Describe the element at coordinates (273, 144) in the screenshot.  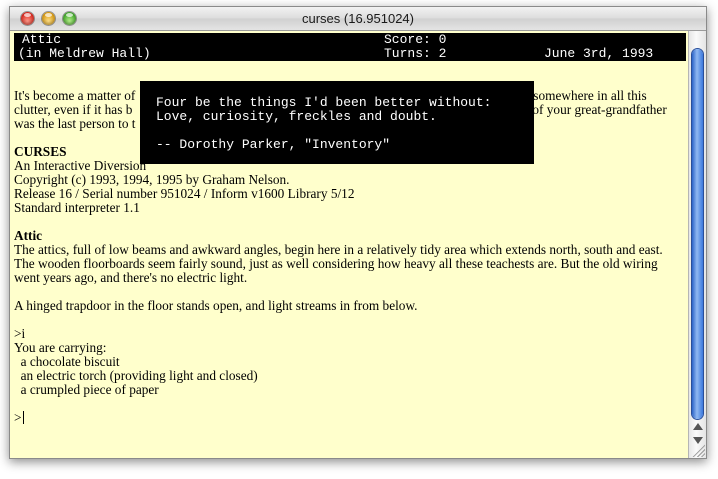
I see `quote-attribution: -- Dorothy Parker, "Inventory"` at that location.